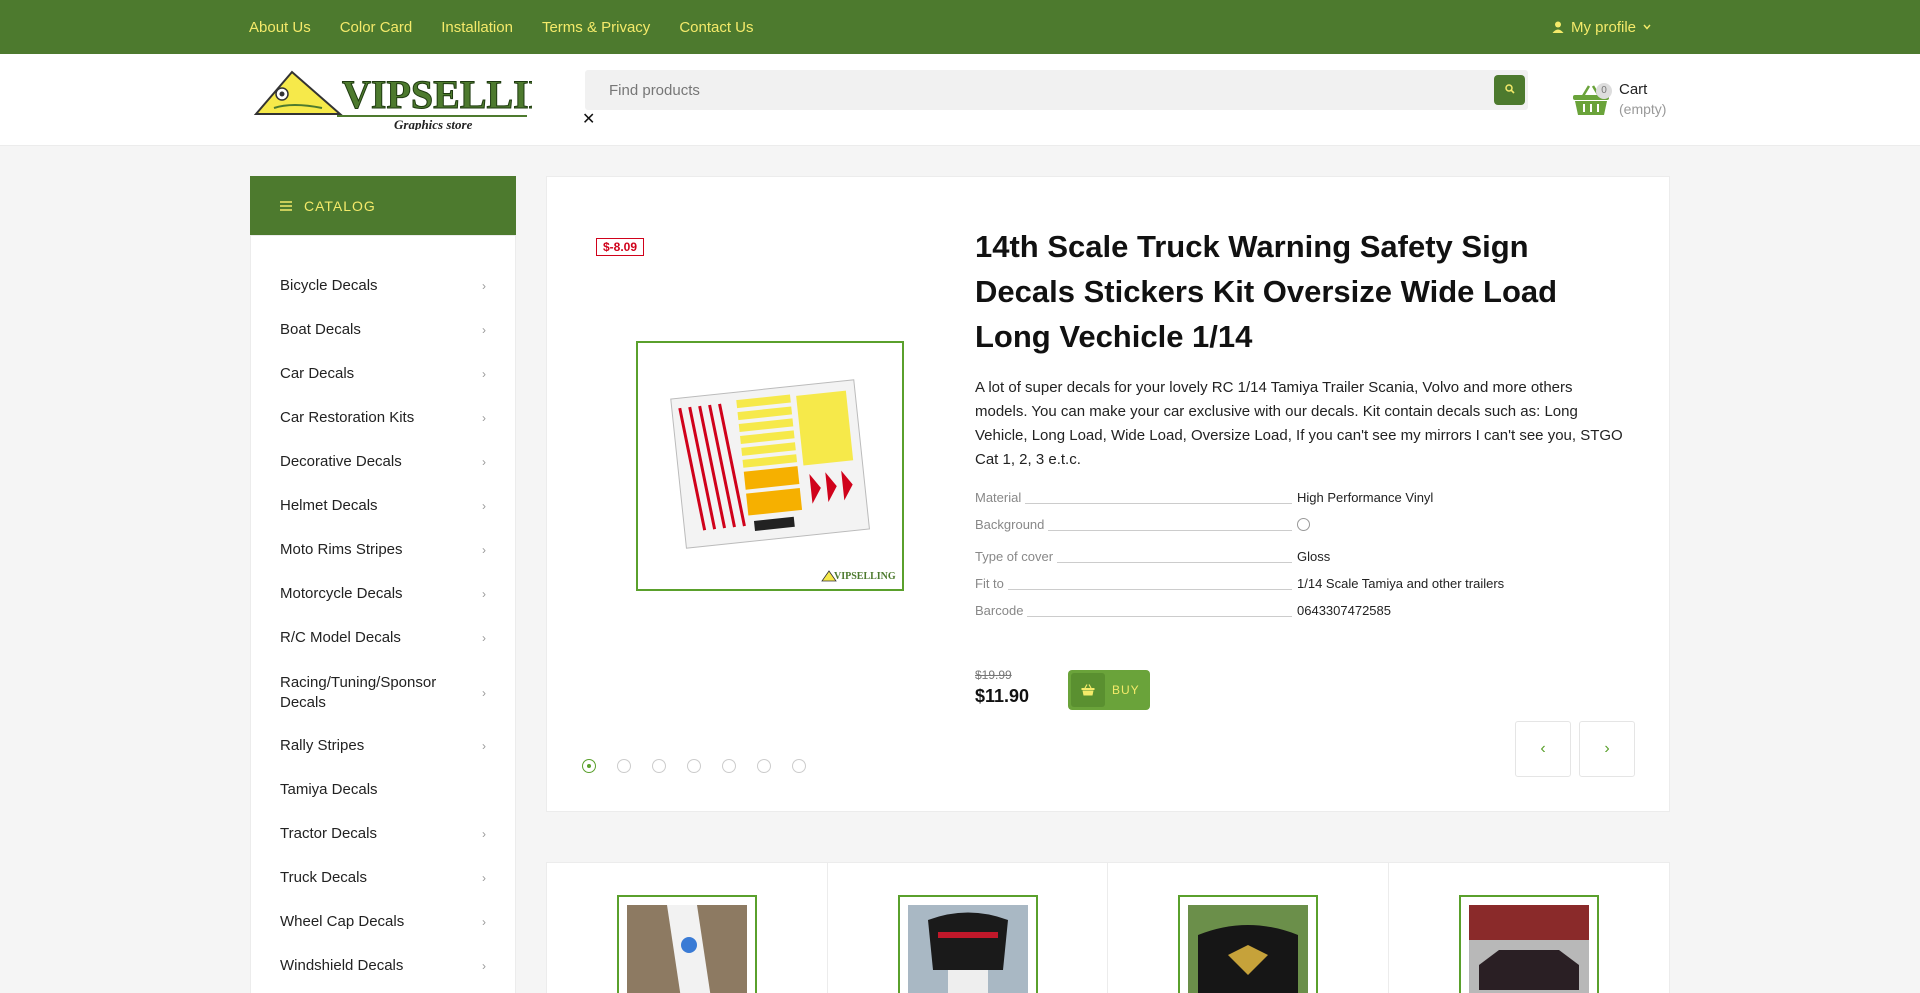 Image resolution: width=1920 pixels, height=993 pixels. I want to click on search-button, so click(1509, 90).